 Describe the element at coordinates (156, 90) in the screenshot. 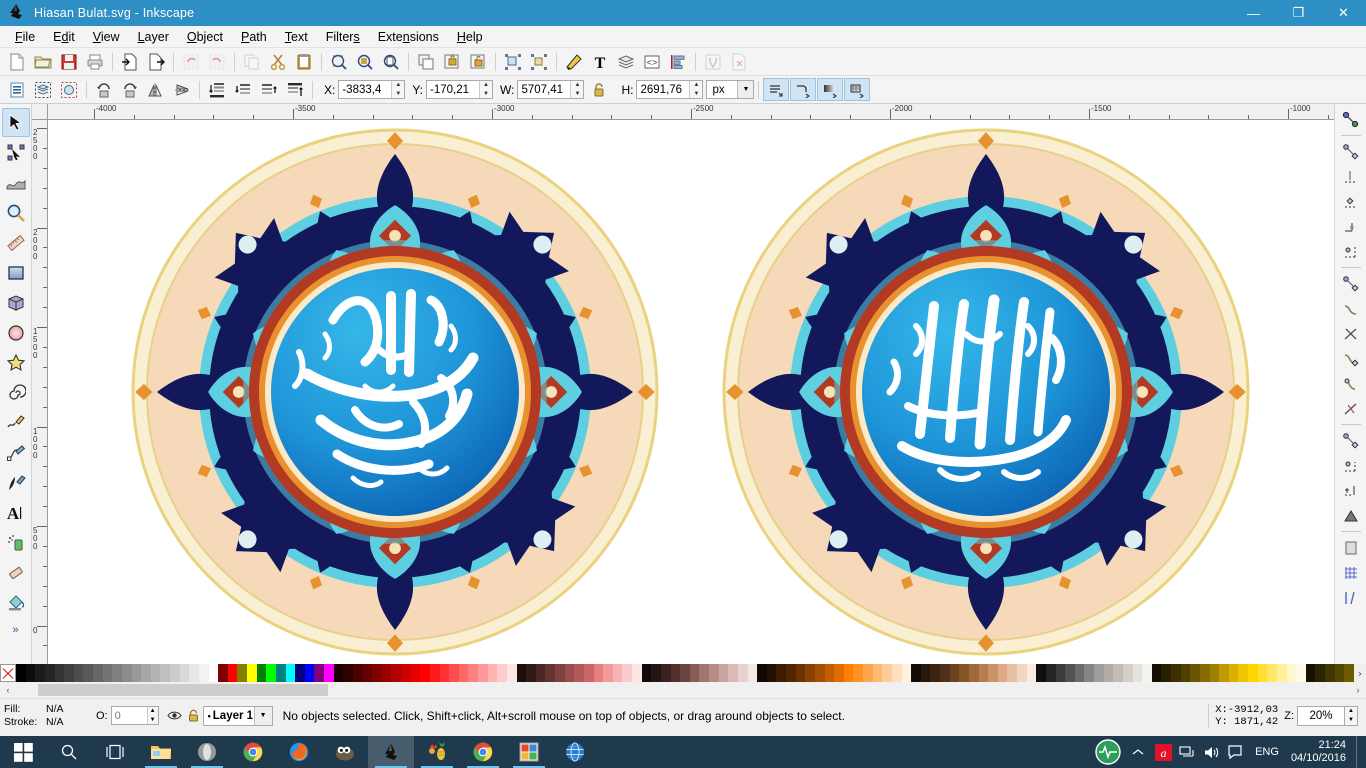

I see `flip-horizontal-button` at that location.